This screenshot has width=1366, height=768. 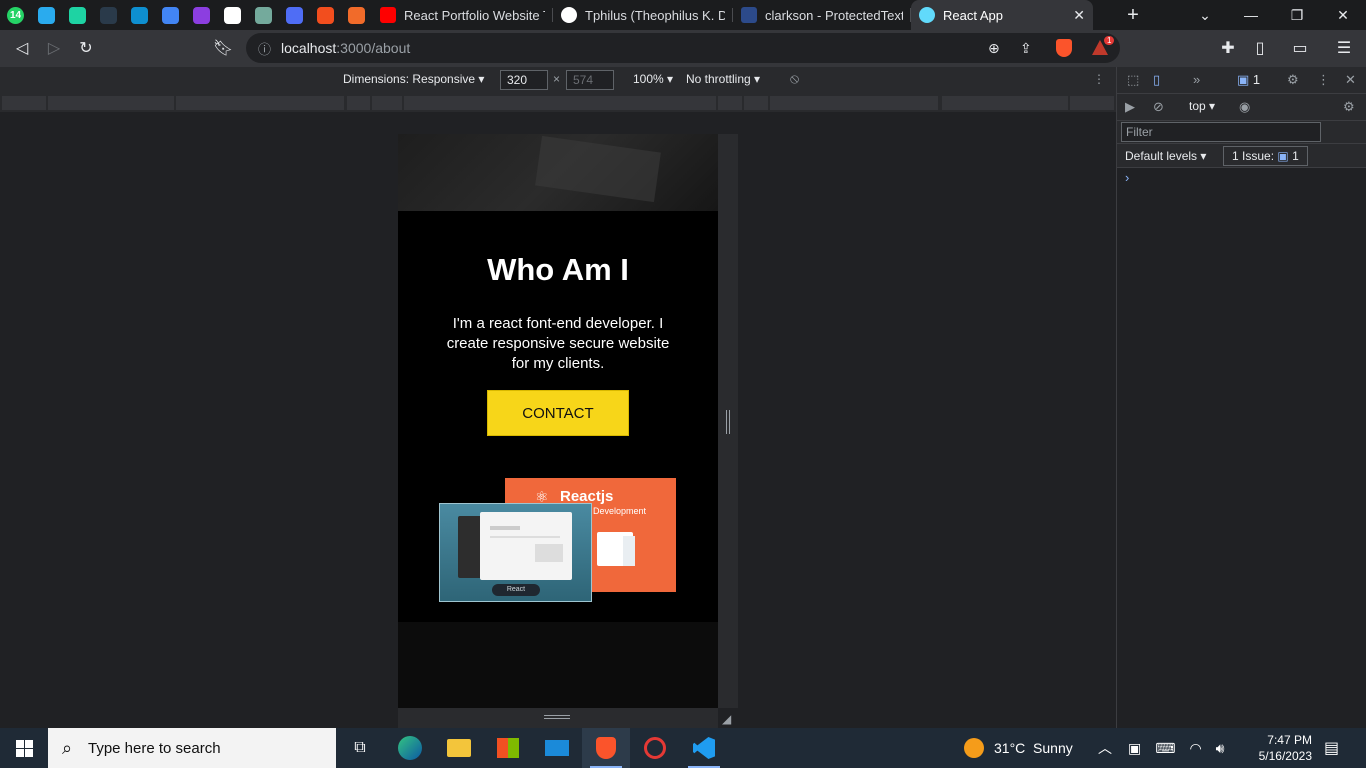 I want to click on more-options-icon: ⋮, so click(x=1099, y=79).